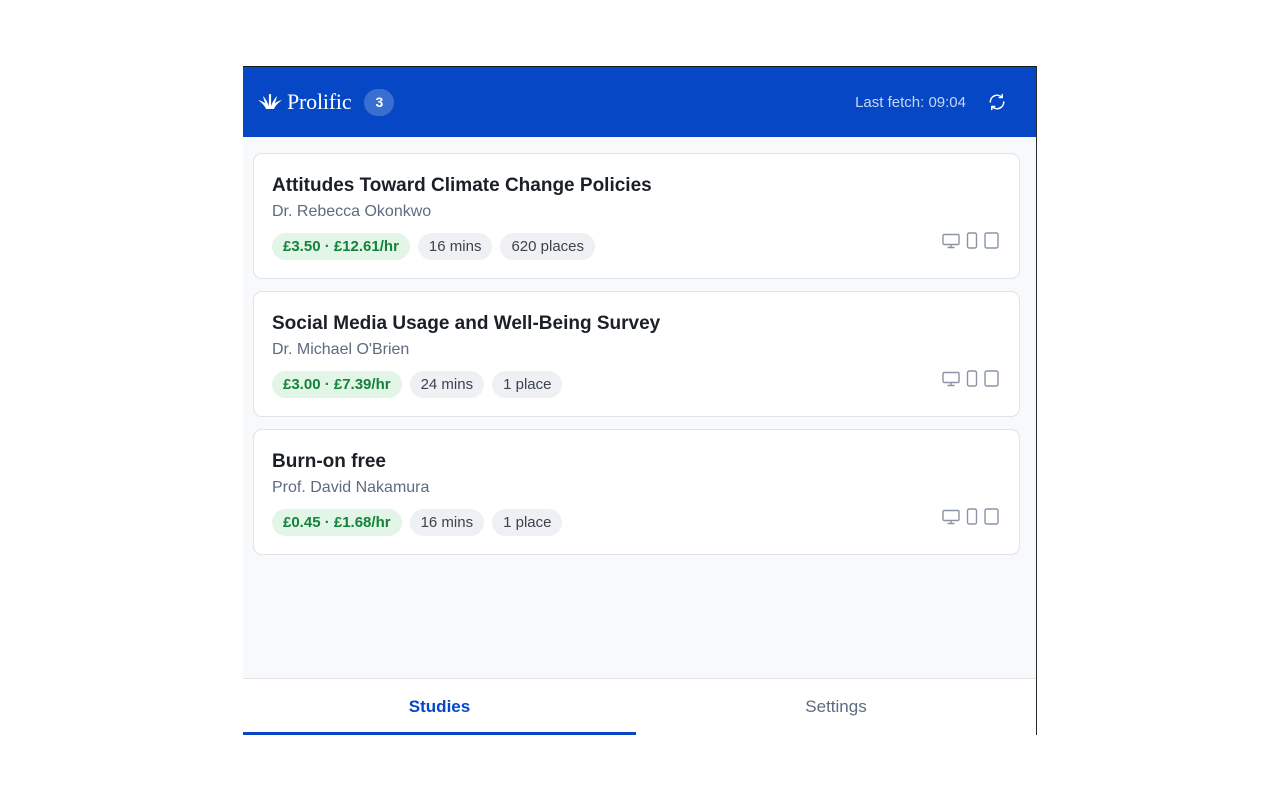  I want to click on refresh-icon, so click(997, 102).